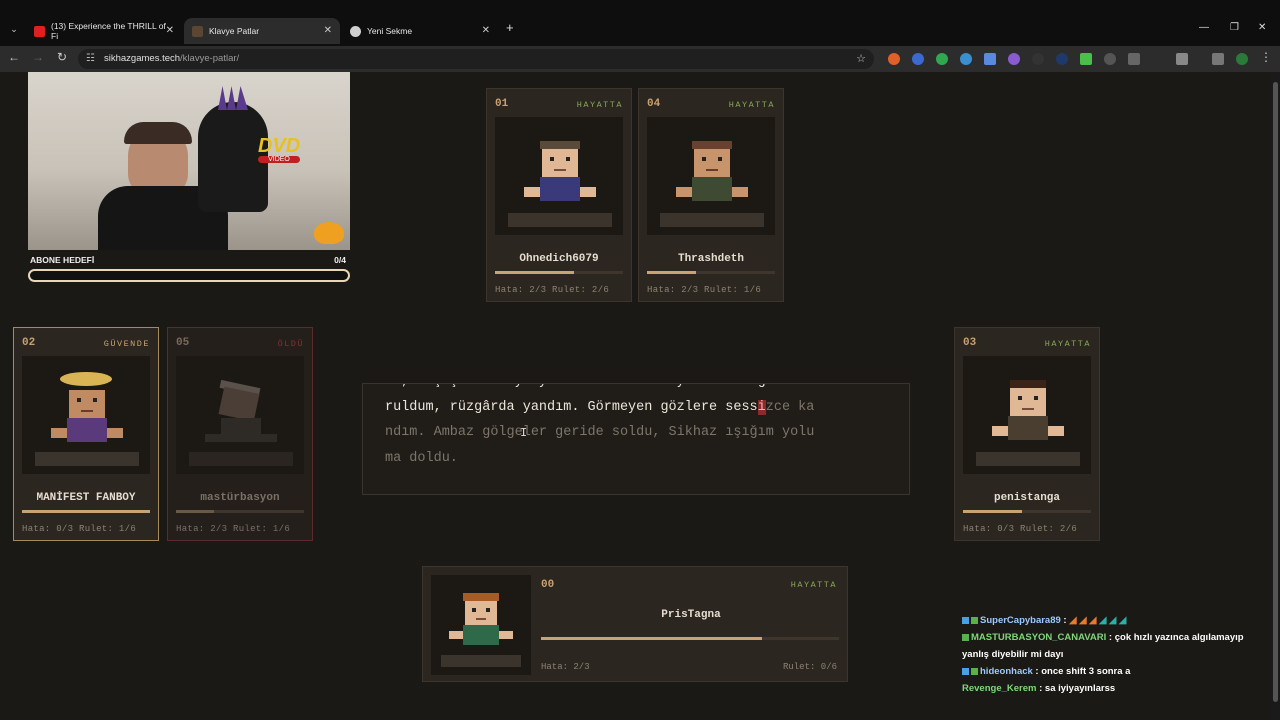 This screenshot has width=1280, height=720. Describe the element at coordinates (1112, 671) in the screenshot. I see `chat-message: hideonhack : once shift 3 sonra a` at that location.